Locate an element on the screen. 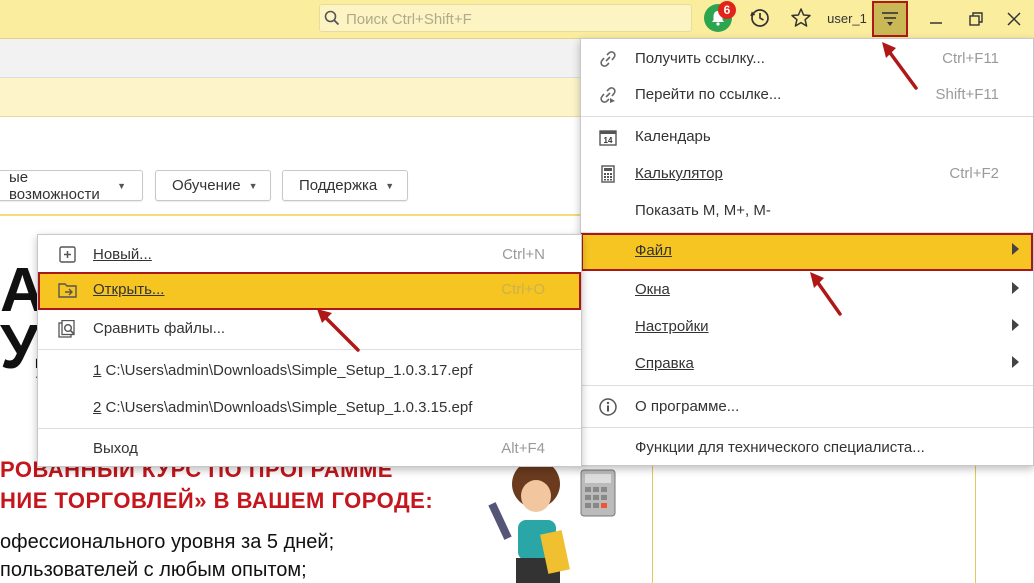 This screenshot has width=1034, height=583. follow-link-icon is located at coordinates (608, 95).